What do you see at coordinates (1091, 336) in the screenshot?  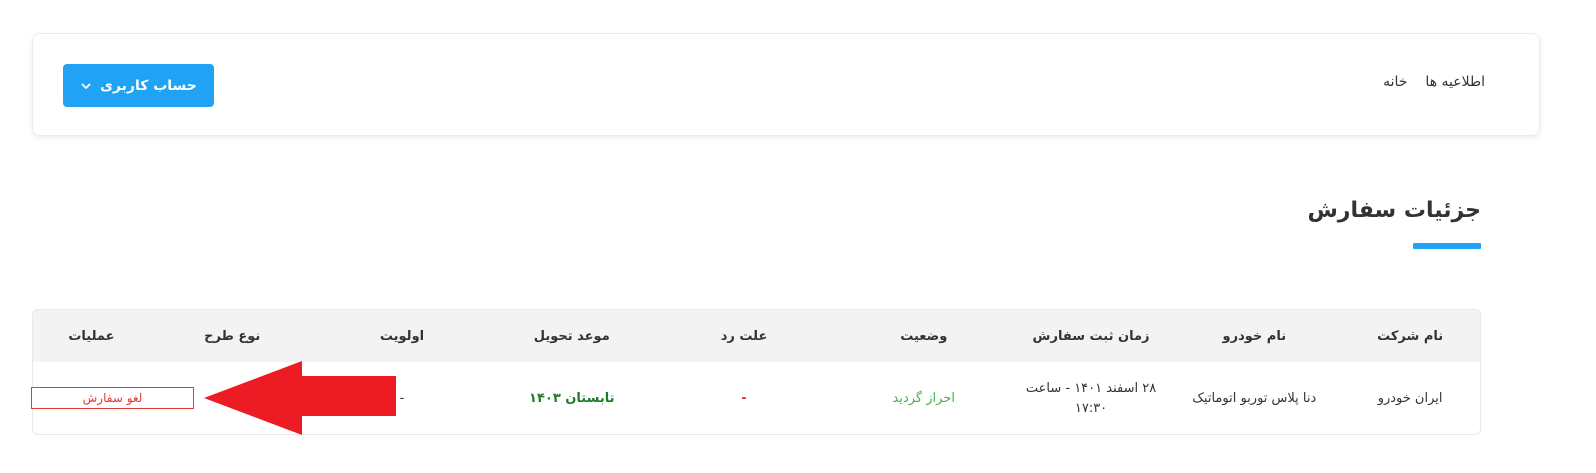 I see `header-order-time: زمان ثبت سفارش` at bounding box center [1091, 336].